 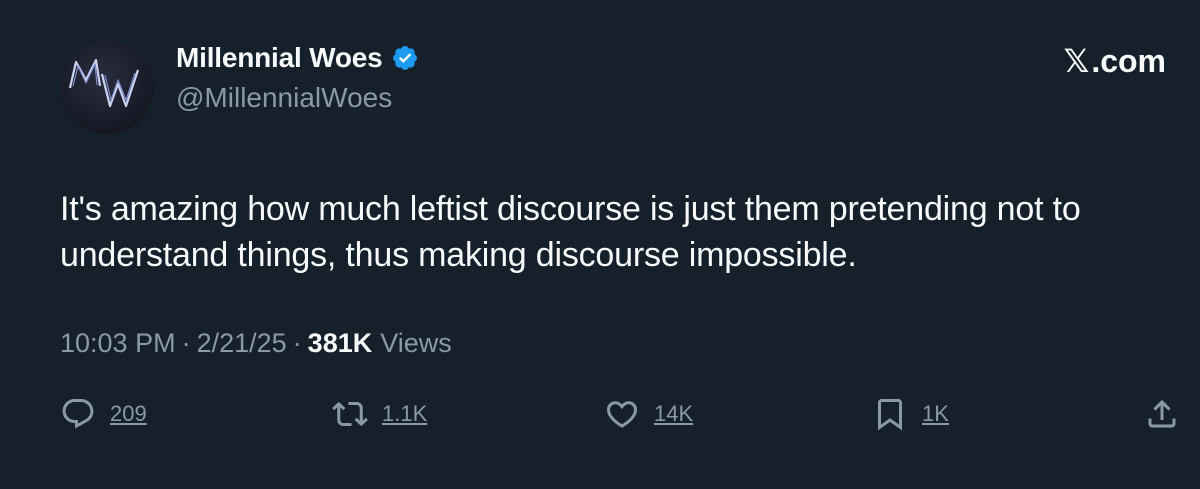 What do you see at coordinates (1076, 61) in the screenshot?
I see `x-logo-icon: 𝕏` at bounding box center [1076, 61].